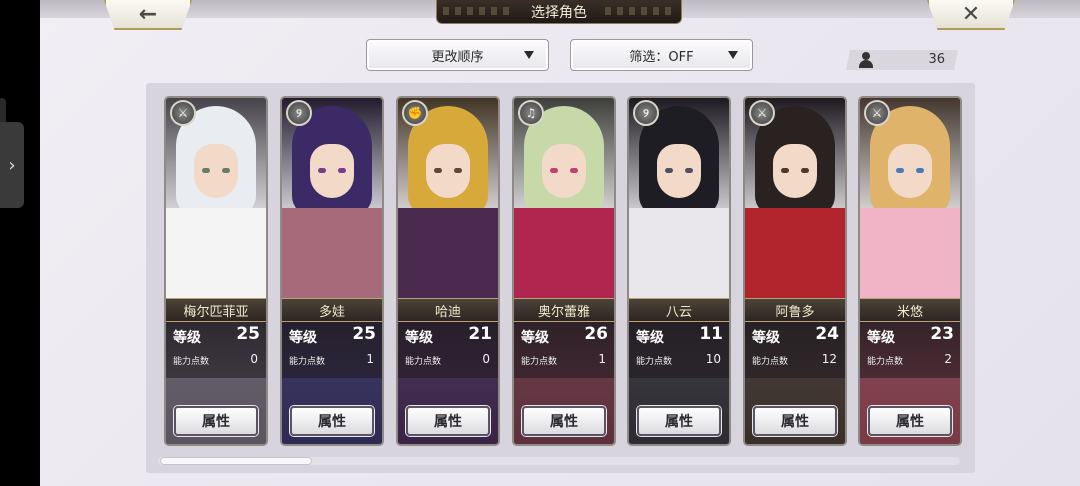 The height and width of the screenshot is (486, 1080). I want to click on staff-icon: ୨, so click(299, 113).